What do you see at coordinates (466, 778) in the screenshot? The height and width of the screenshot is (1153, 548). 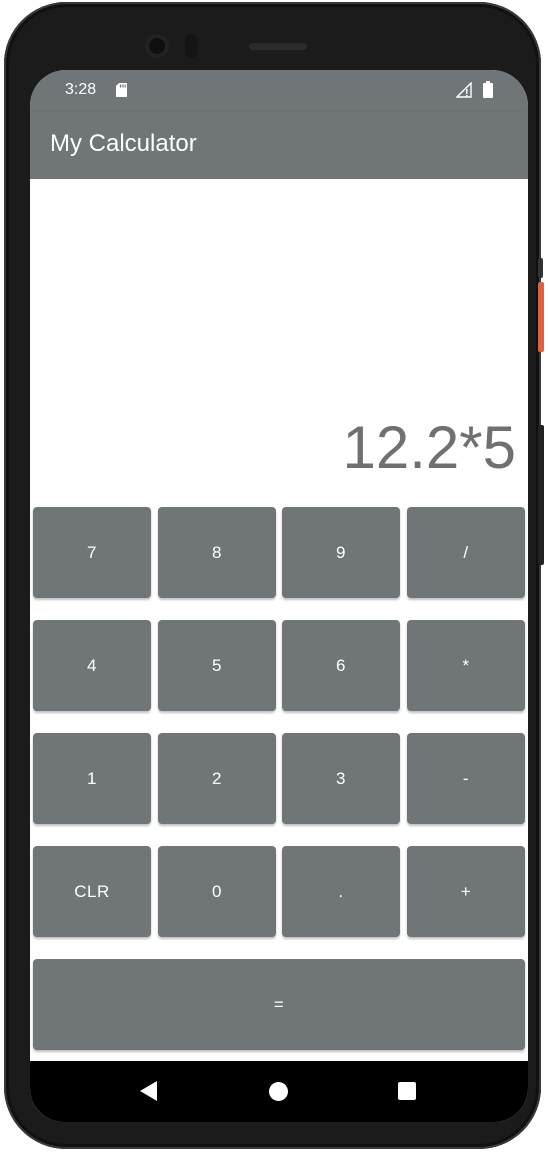 I see `key-subtract: -` at bounding box center [466, 778].